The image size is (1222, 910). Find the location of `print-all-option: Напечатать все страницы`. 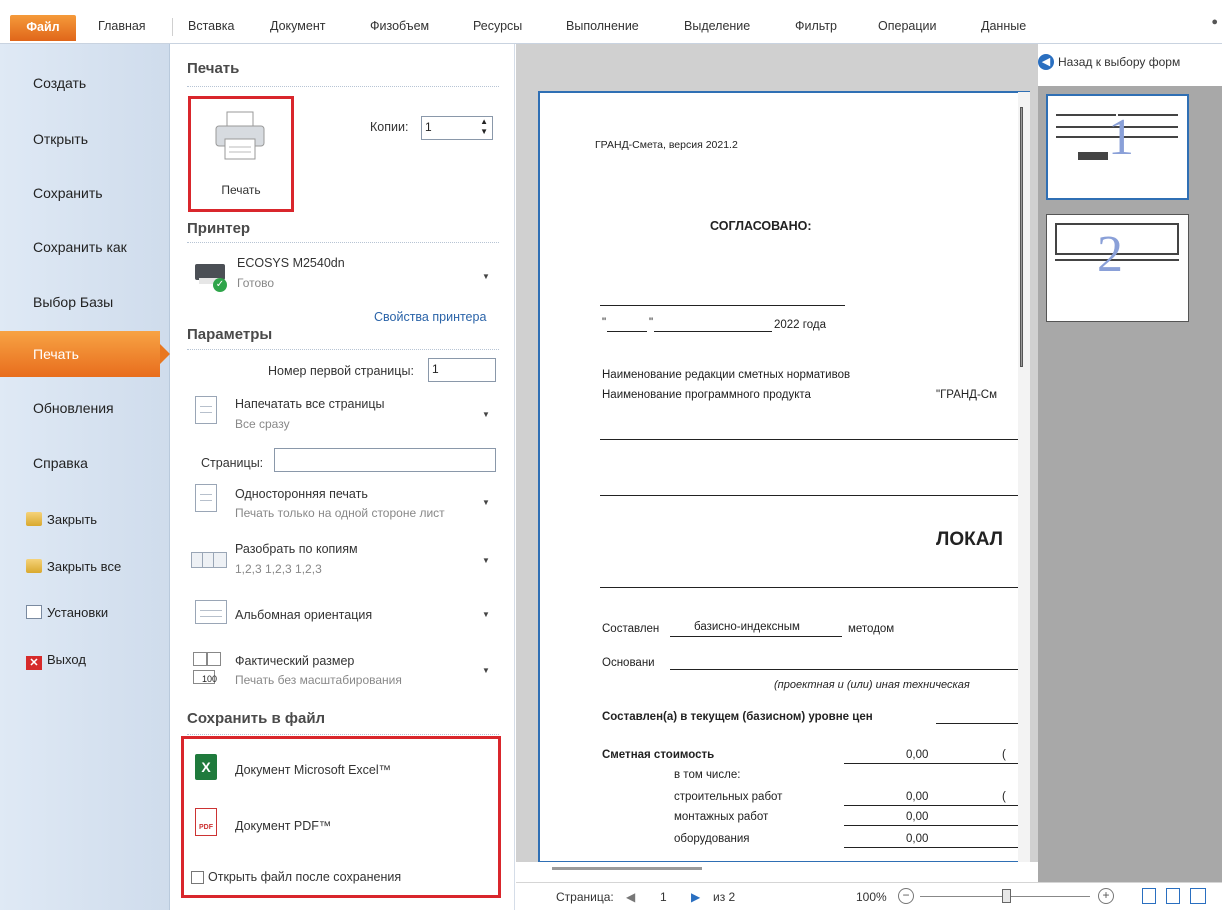

print-all-option: Напечатать все страницы is located at coordinates (310, 404).